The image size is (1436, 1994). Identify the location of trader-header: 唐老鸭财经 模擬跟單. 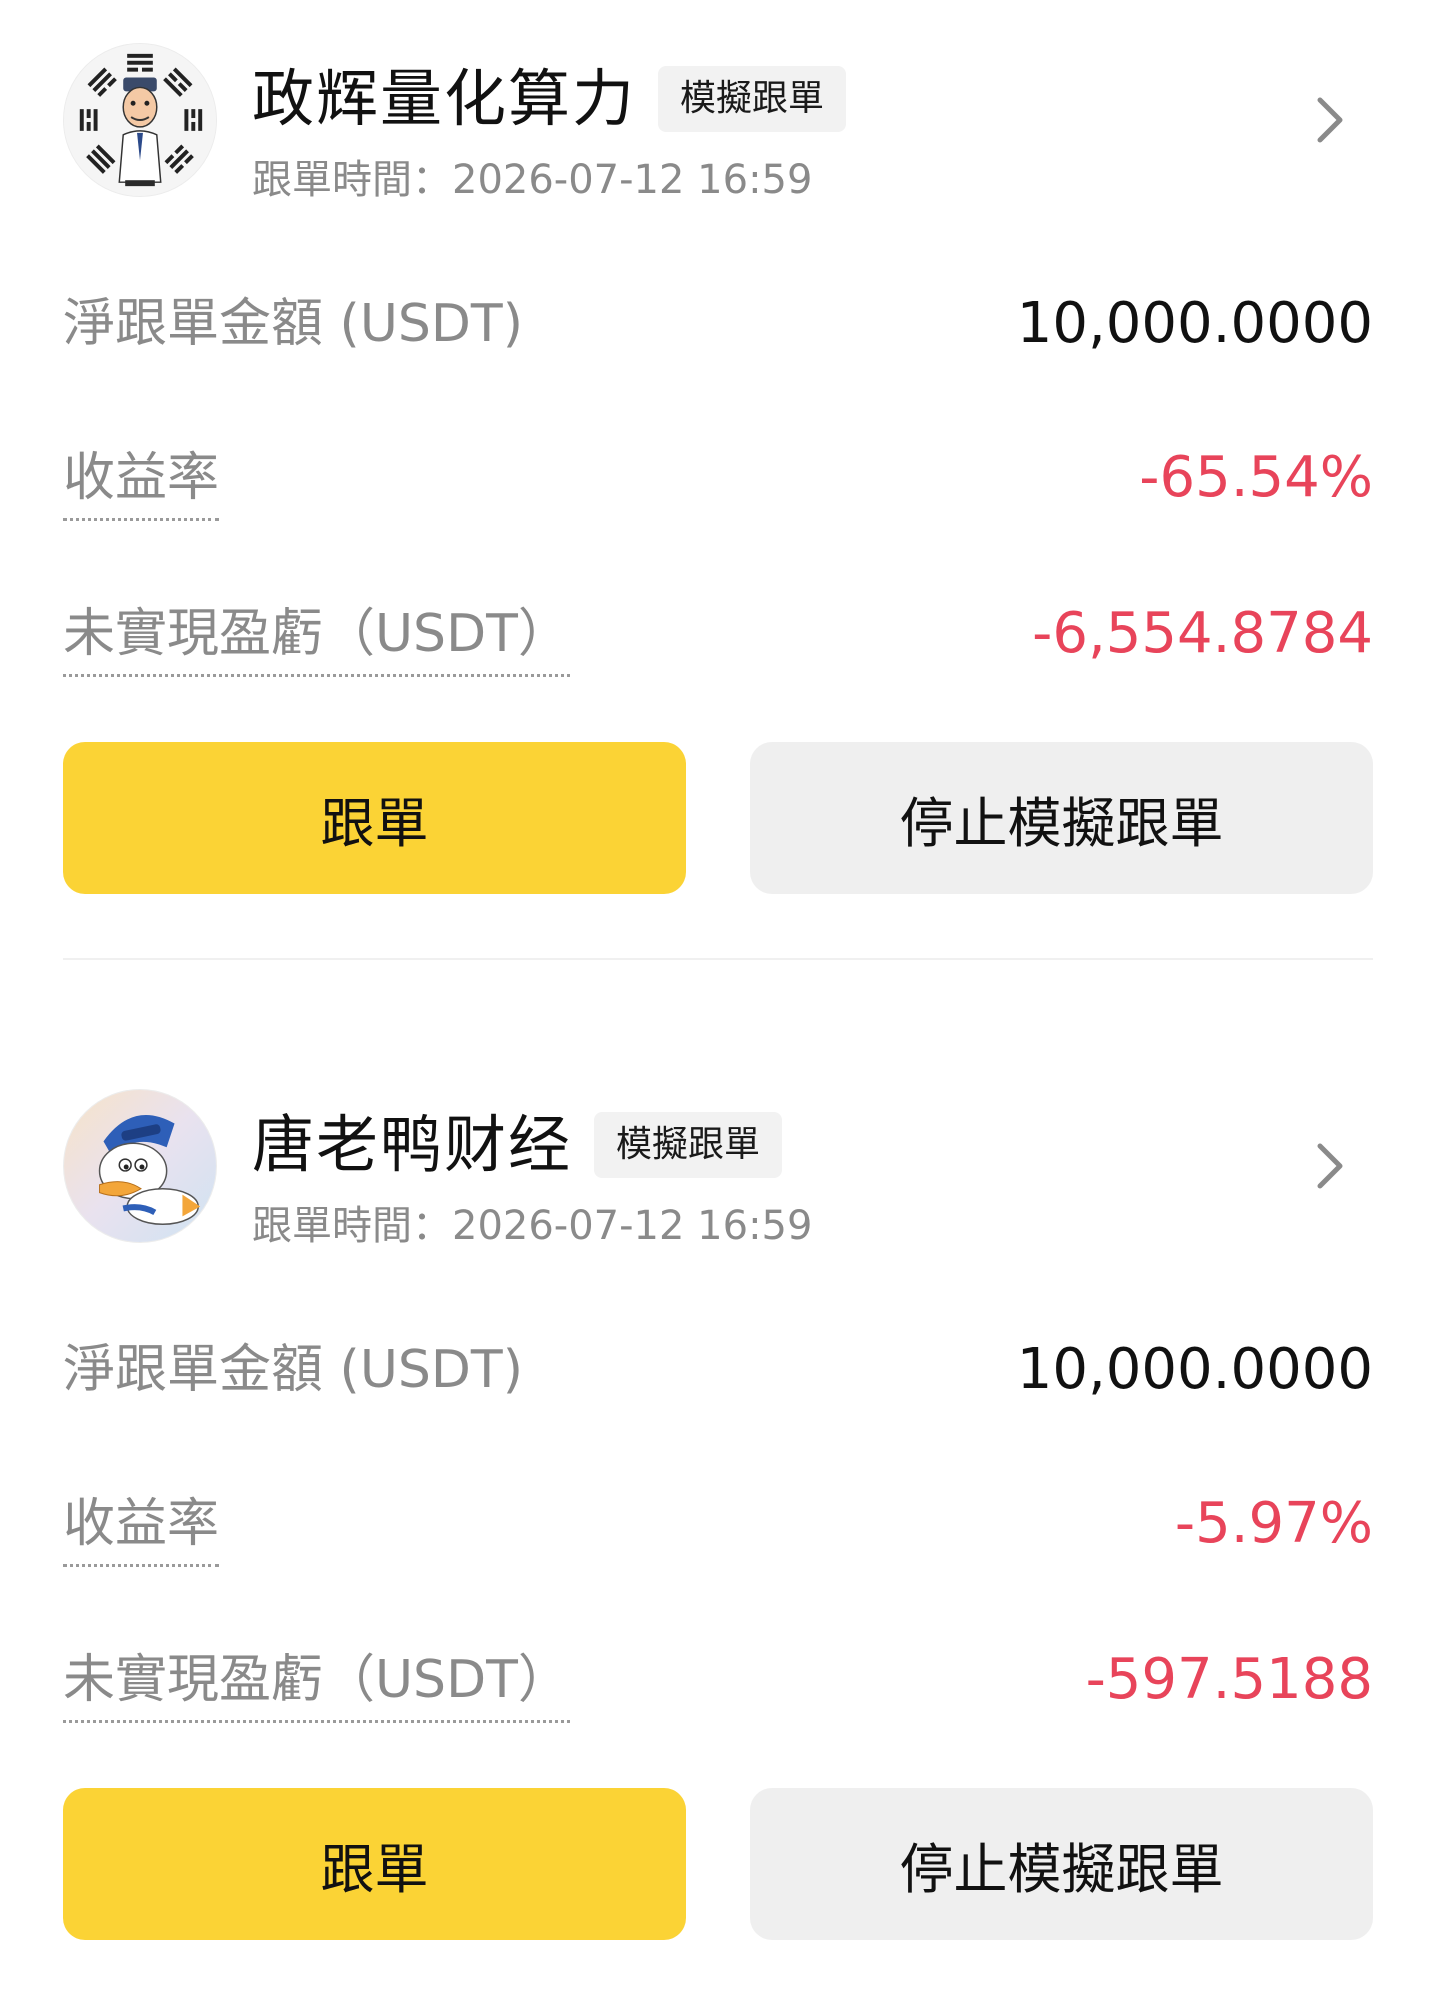
(517, 1145).